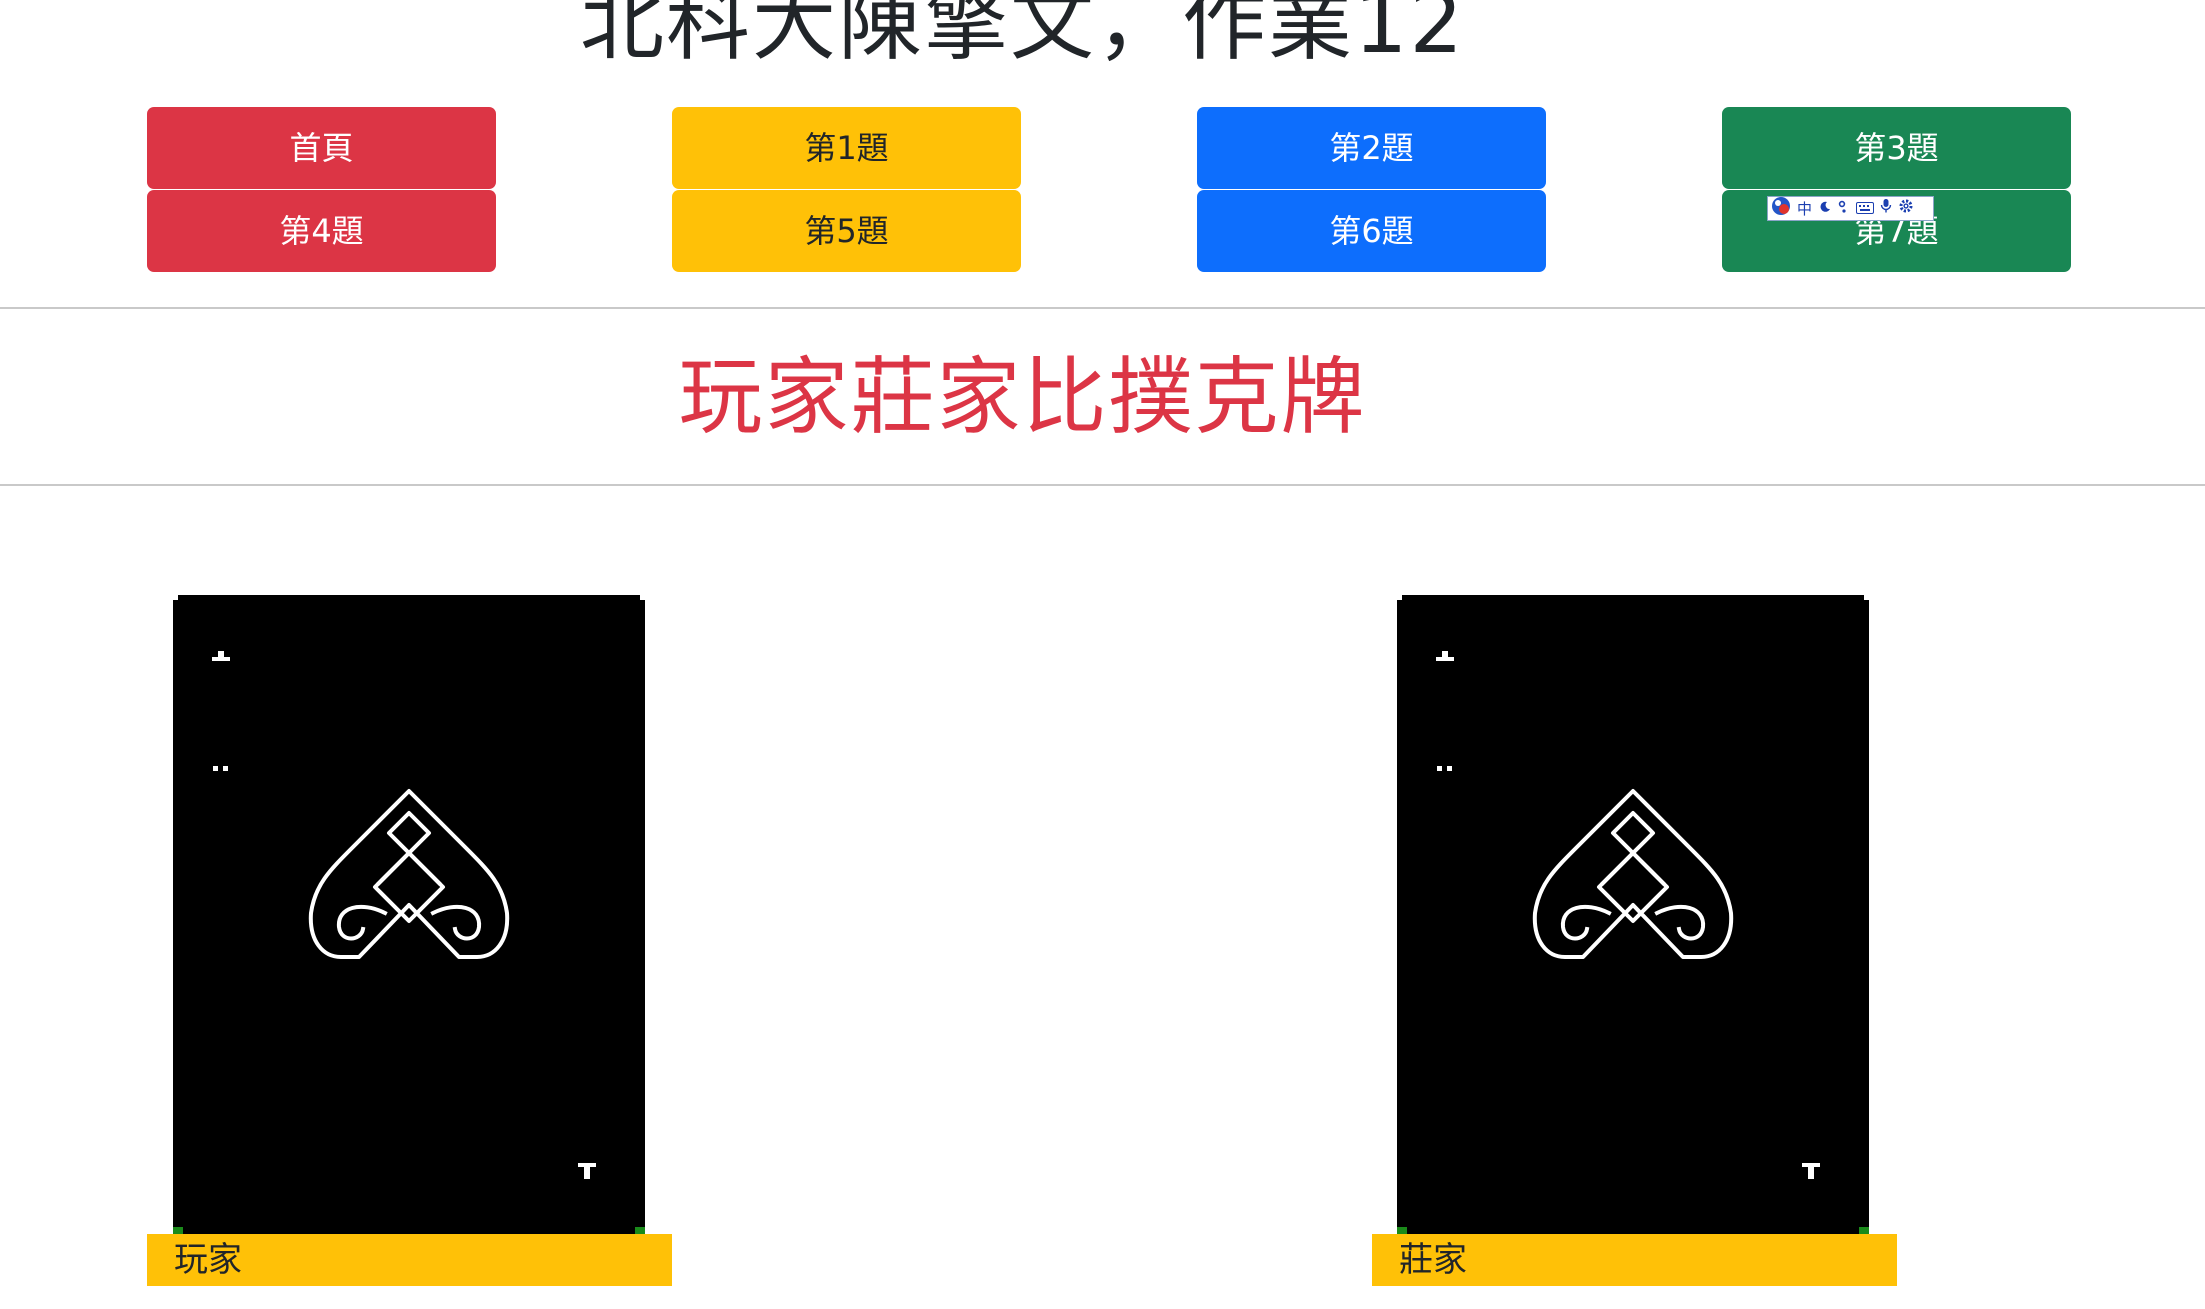  What do you see at coordinates (1886, 209) in the screenshot?
I see `microphone-icon` at bounding box center [1886, 209].